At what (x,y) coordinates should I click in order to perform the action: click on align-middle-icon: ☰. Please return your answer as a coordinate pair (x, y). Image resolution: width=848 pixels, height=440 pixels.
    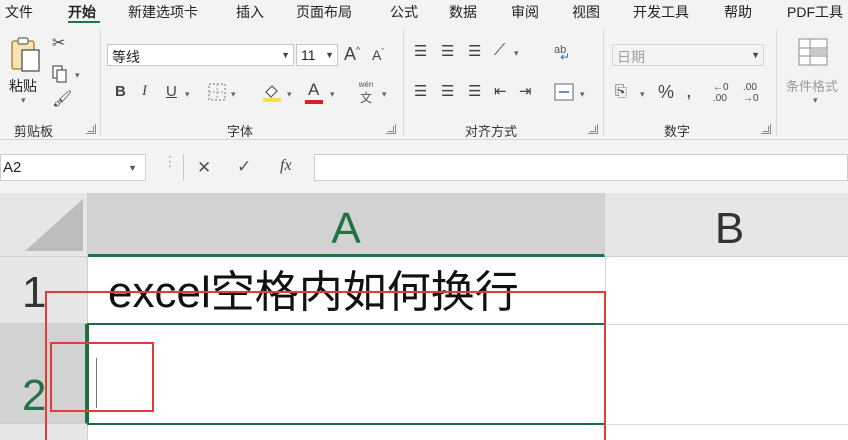
    Looking at the image, I should click on (447, 51).